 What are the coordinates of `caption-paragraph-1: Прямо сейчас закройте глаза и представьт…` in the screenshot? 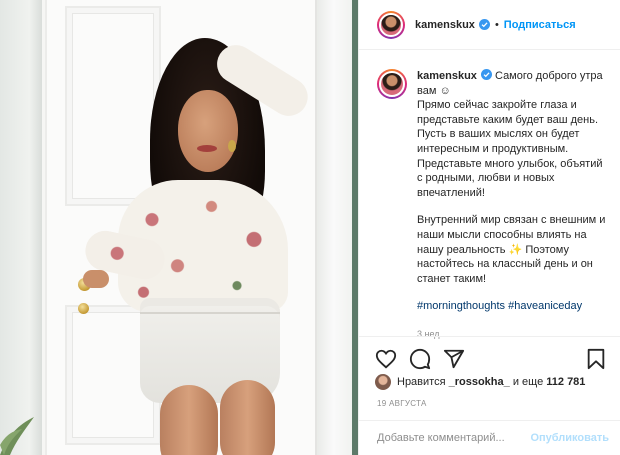 It's located at (510, 149).